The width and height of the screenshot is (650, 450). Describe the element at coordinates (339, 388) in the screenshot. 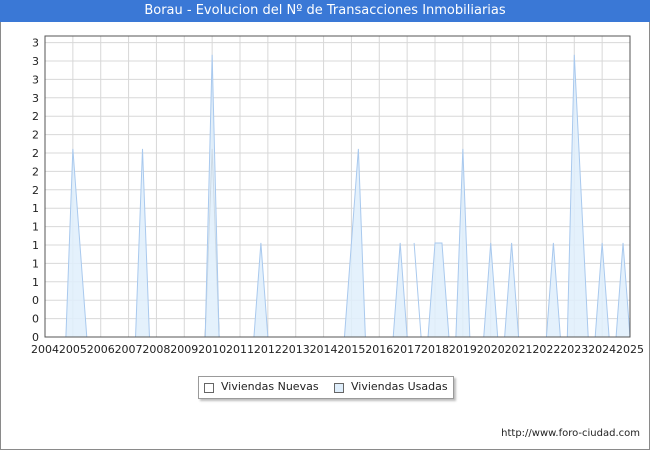

I see `legend-swatch-viviendas-usadas` at that location.